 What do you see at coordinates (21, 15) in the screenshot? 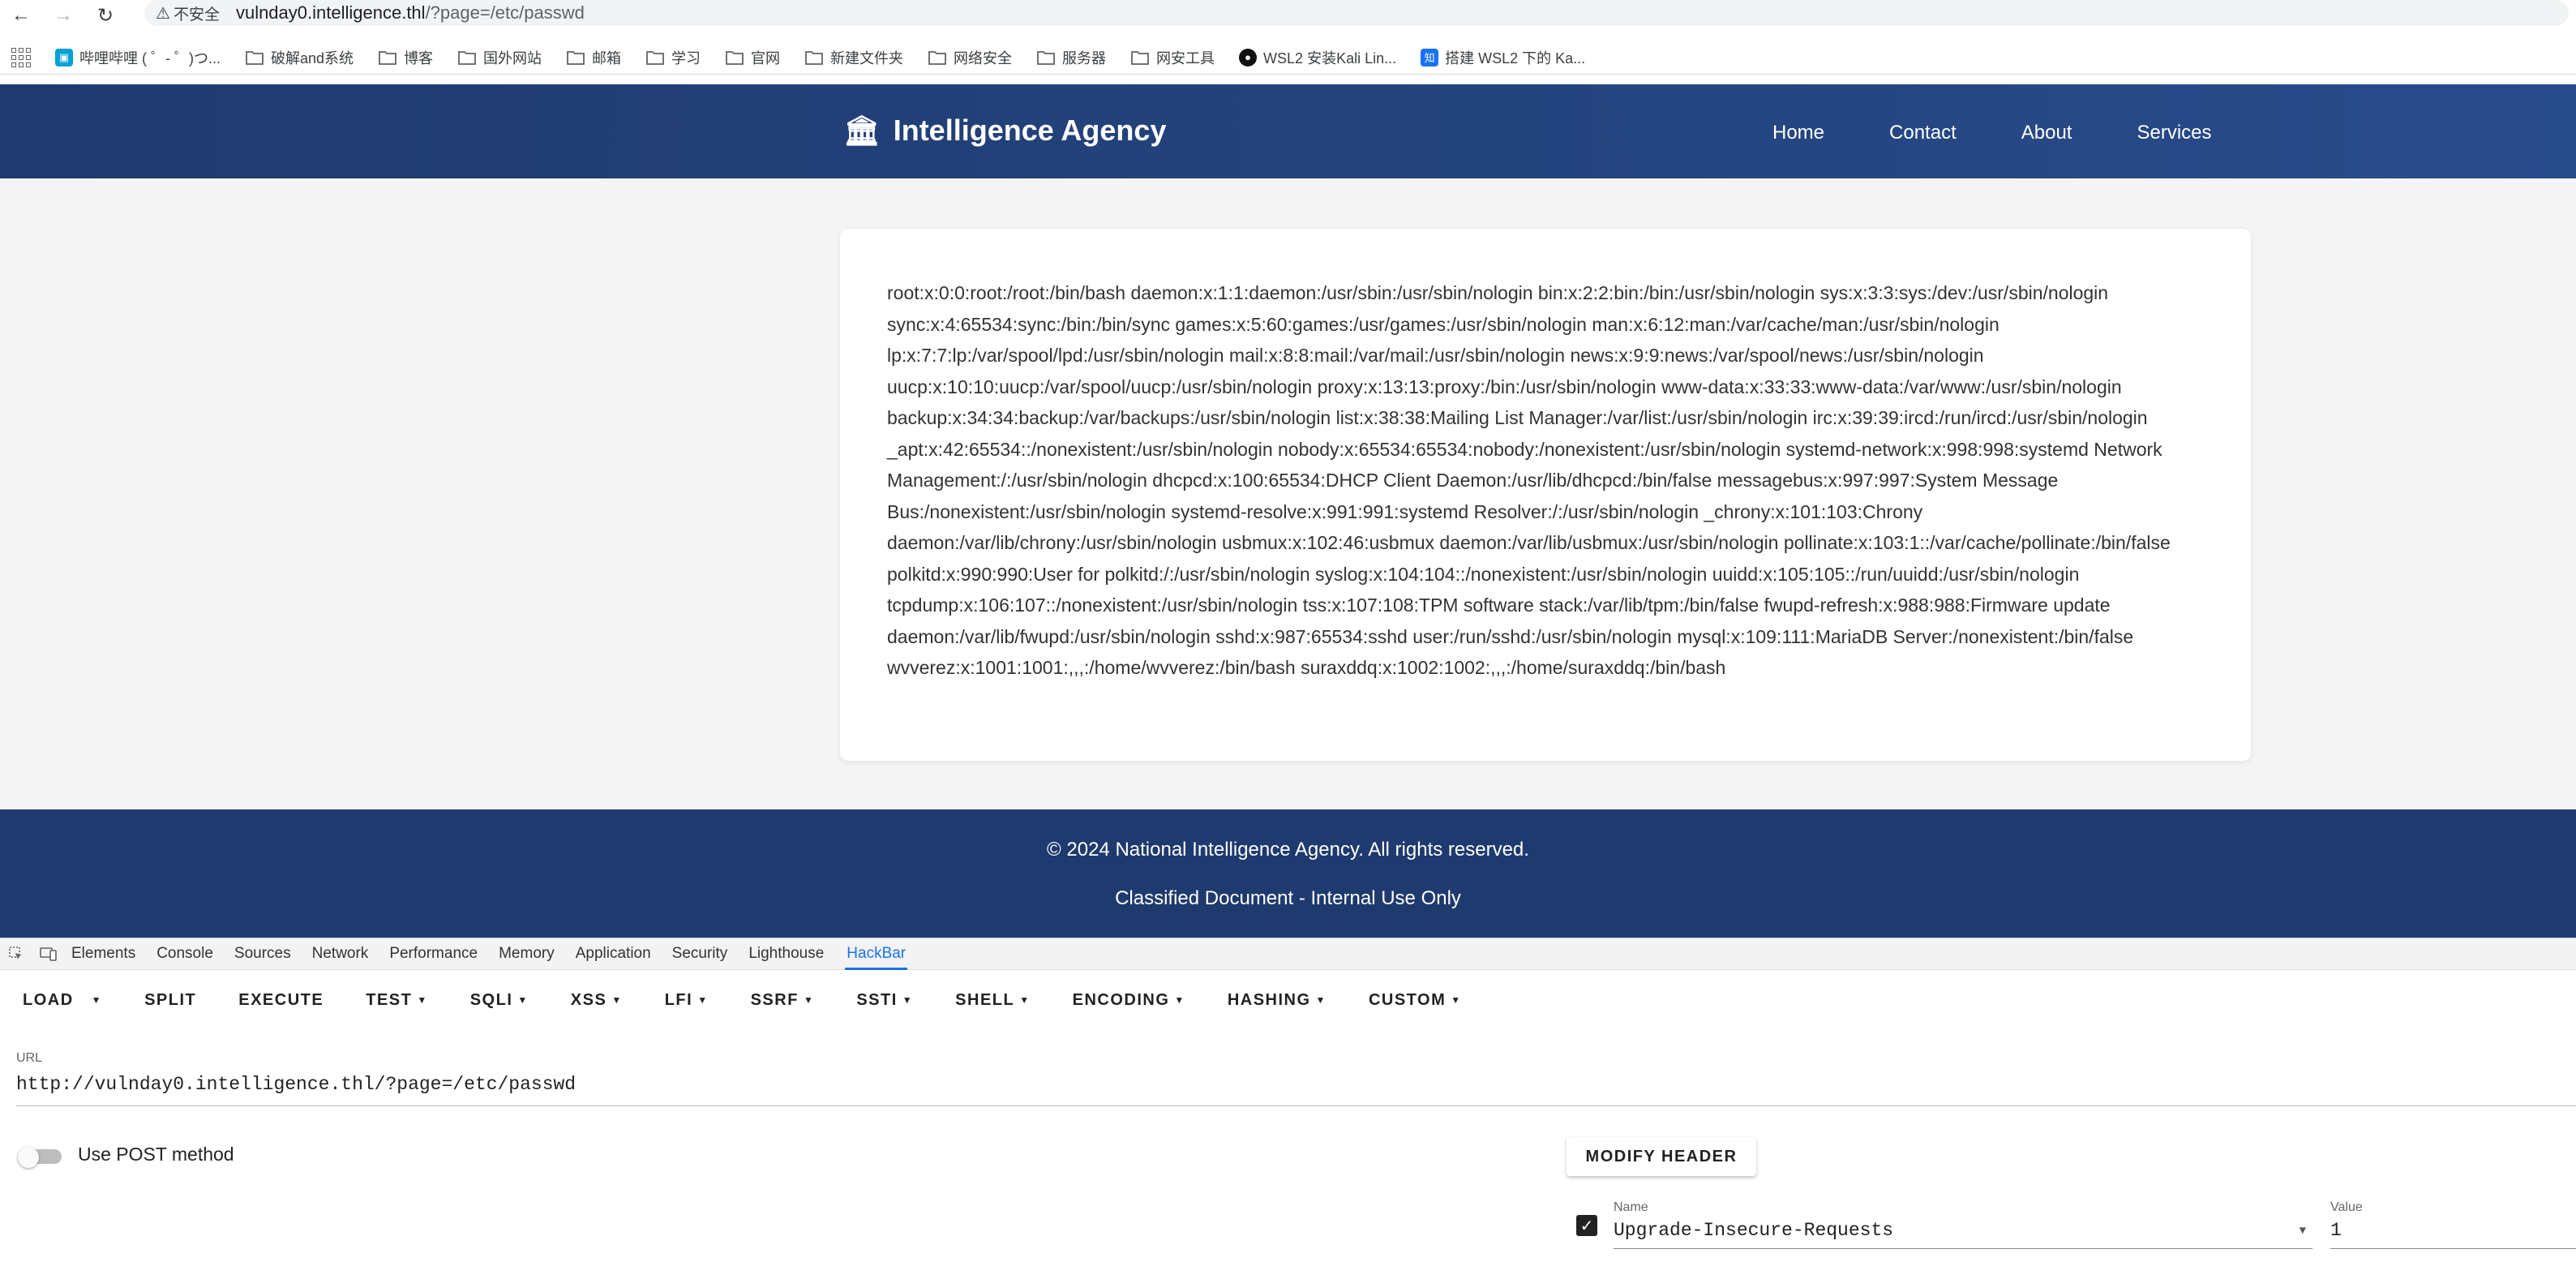
I see `back-icon: ←` at bounding box center [21, 15].